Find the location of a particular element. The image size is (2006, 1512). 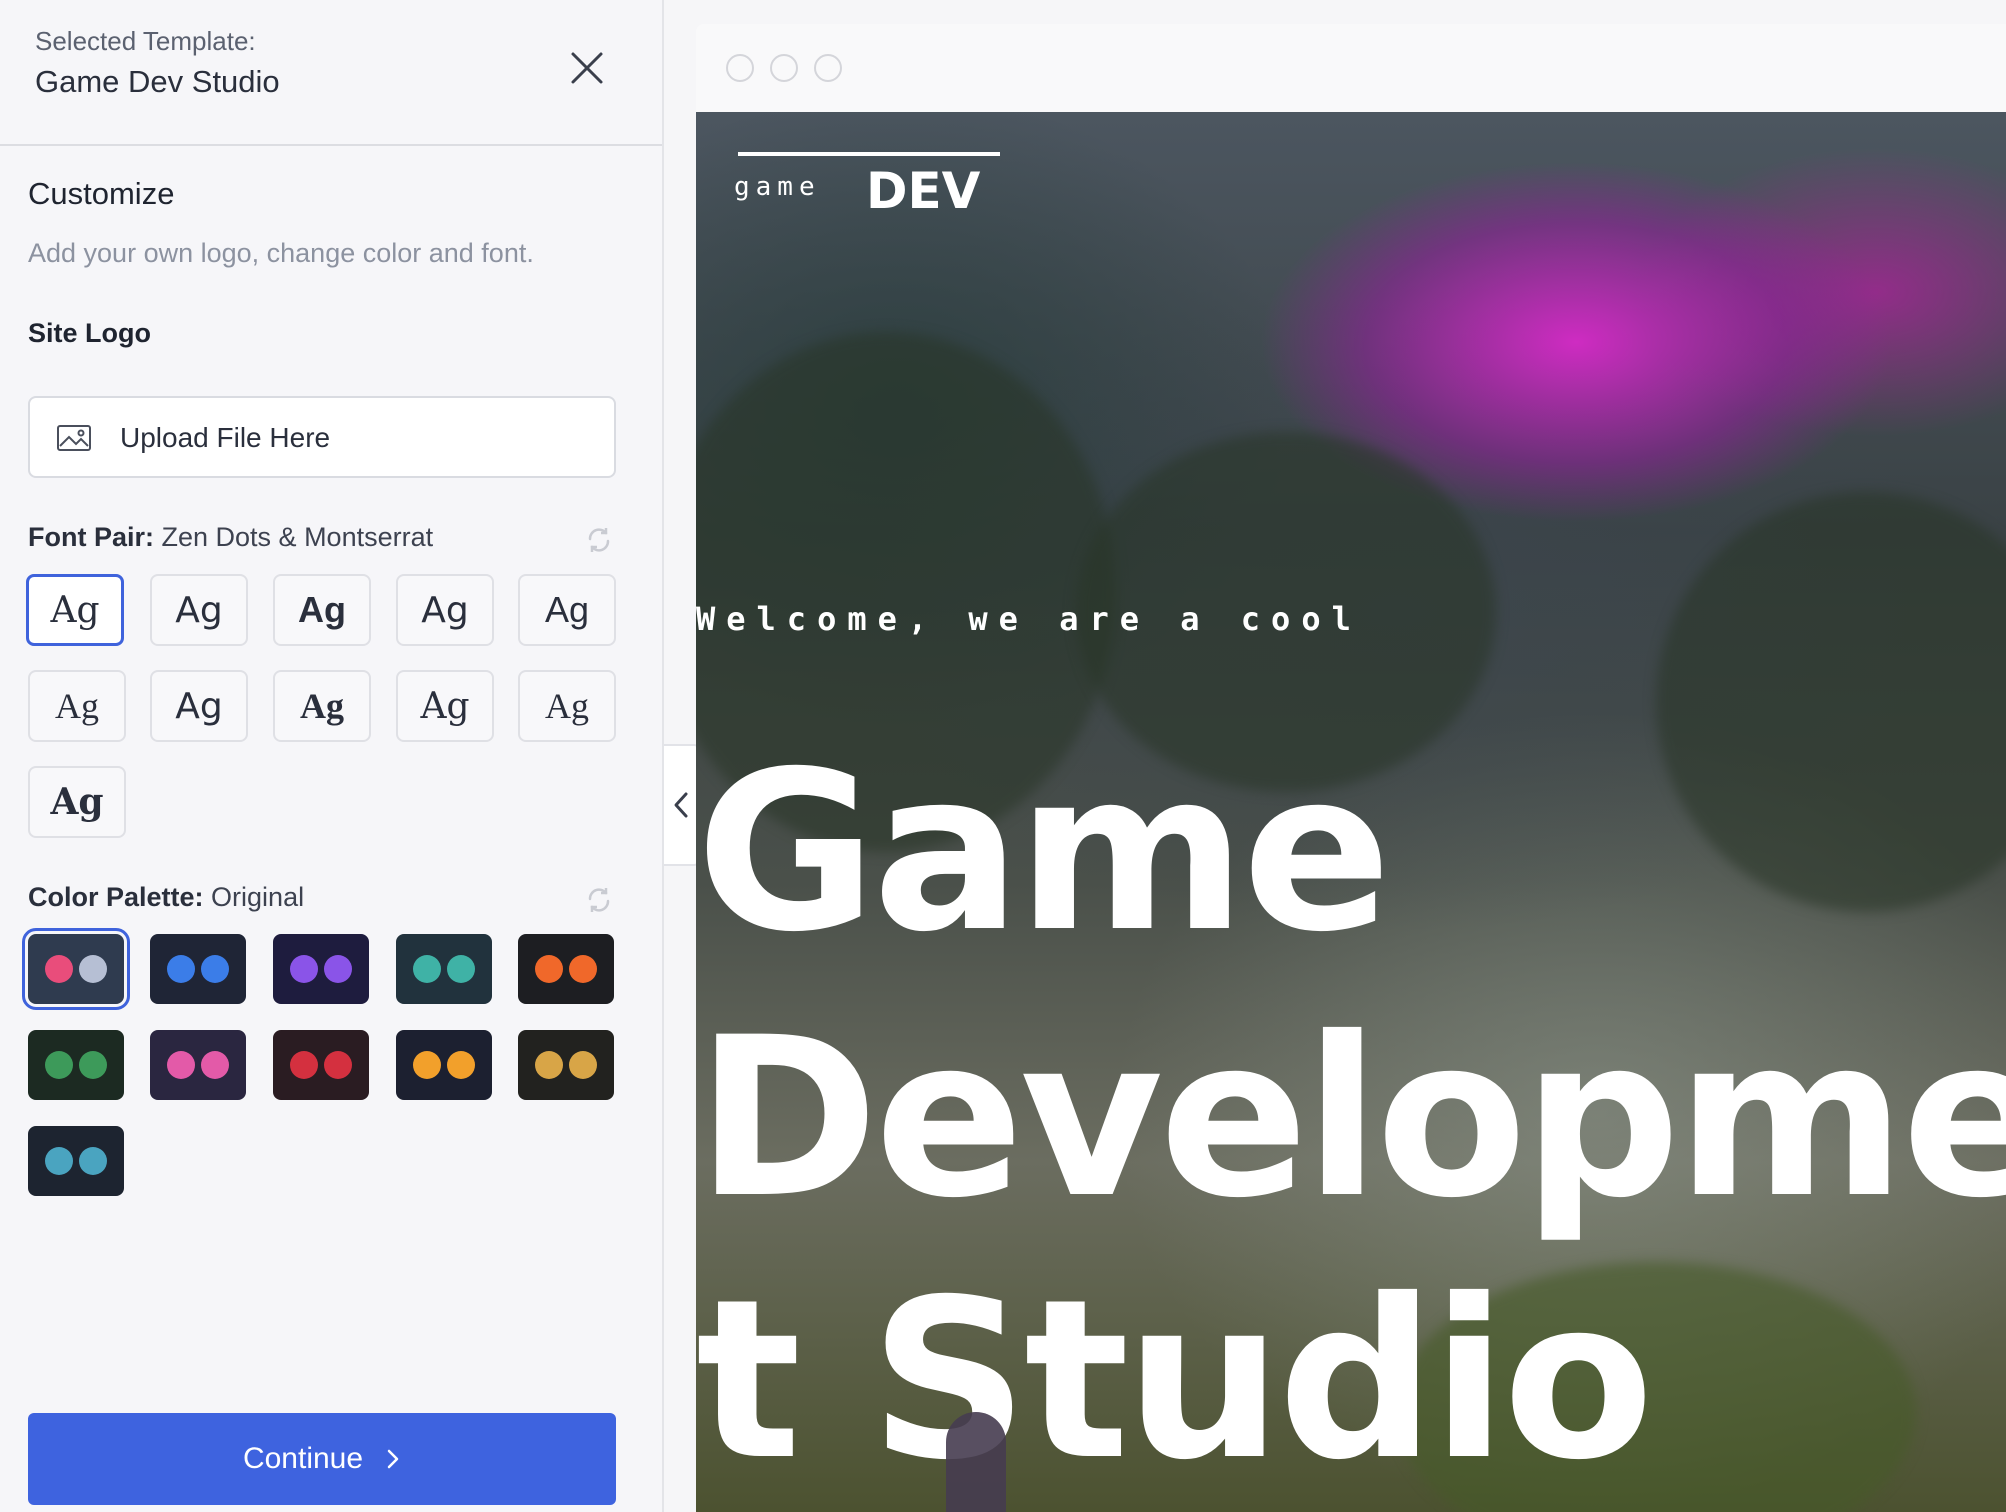

upload-logo-button: Upload File Here is located at coordinates (322, 437).